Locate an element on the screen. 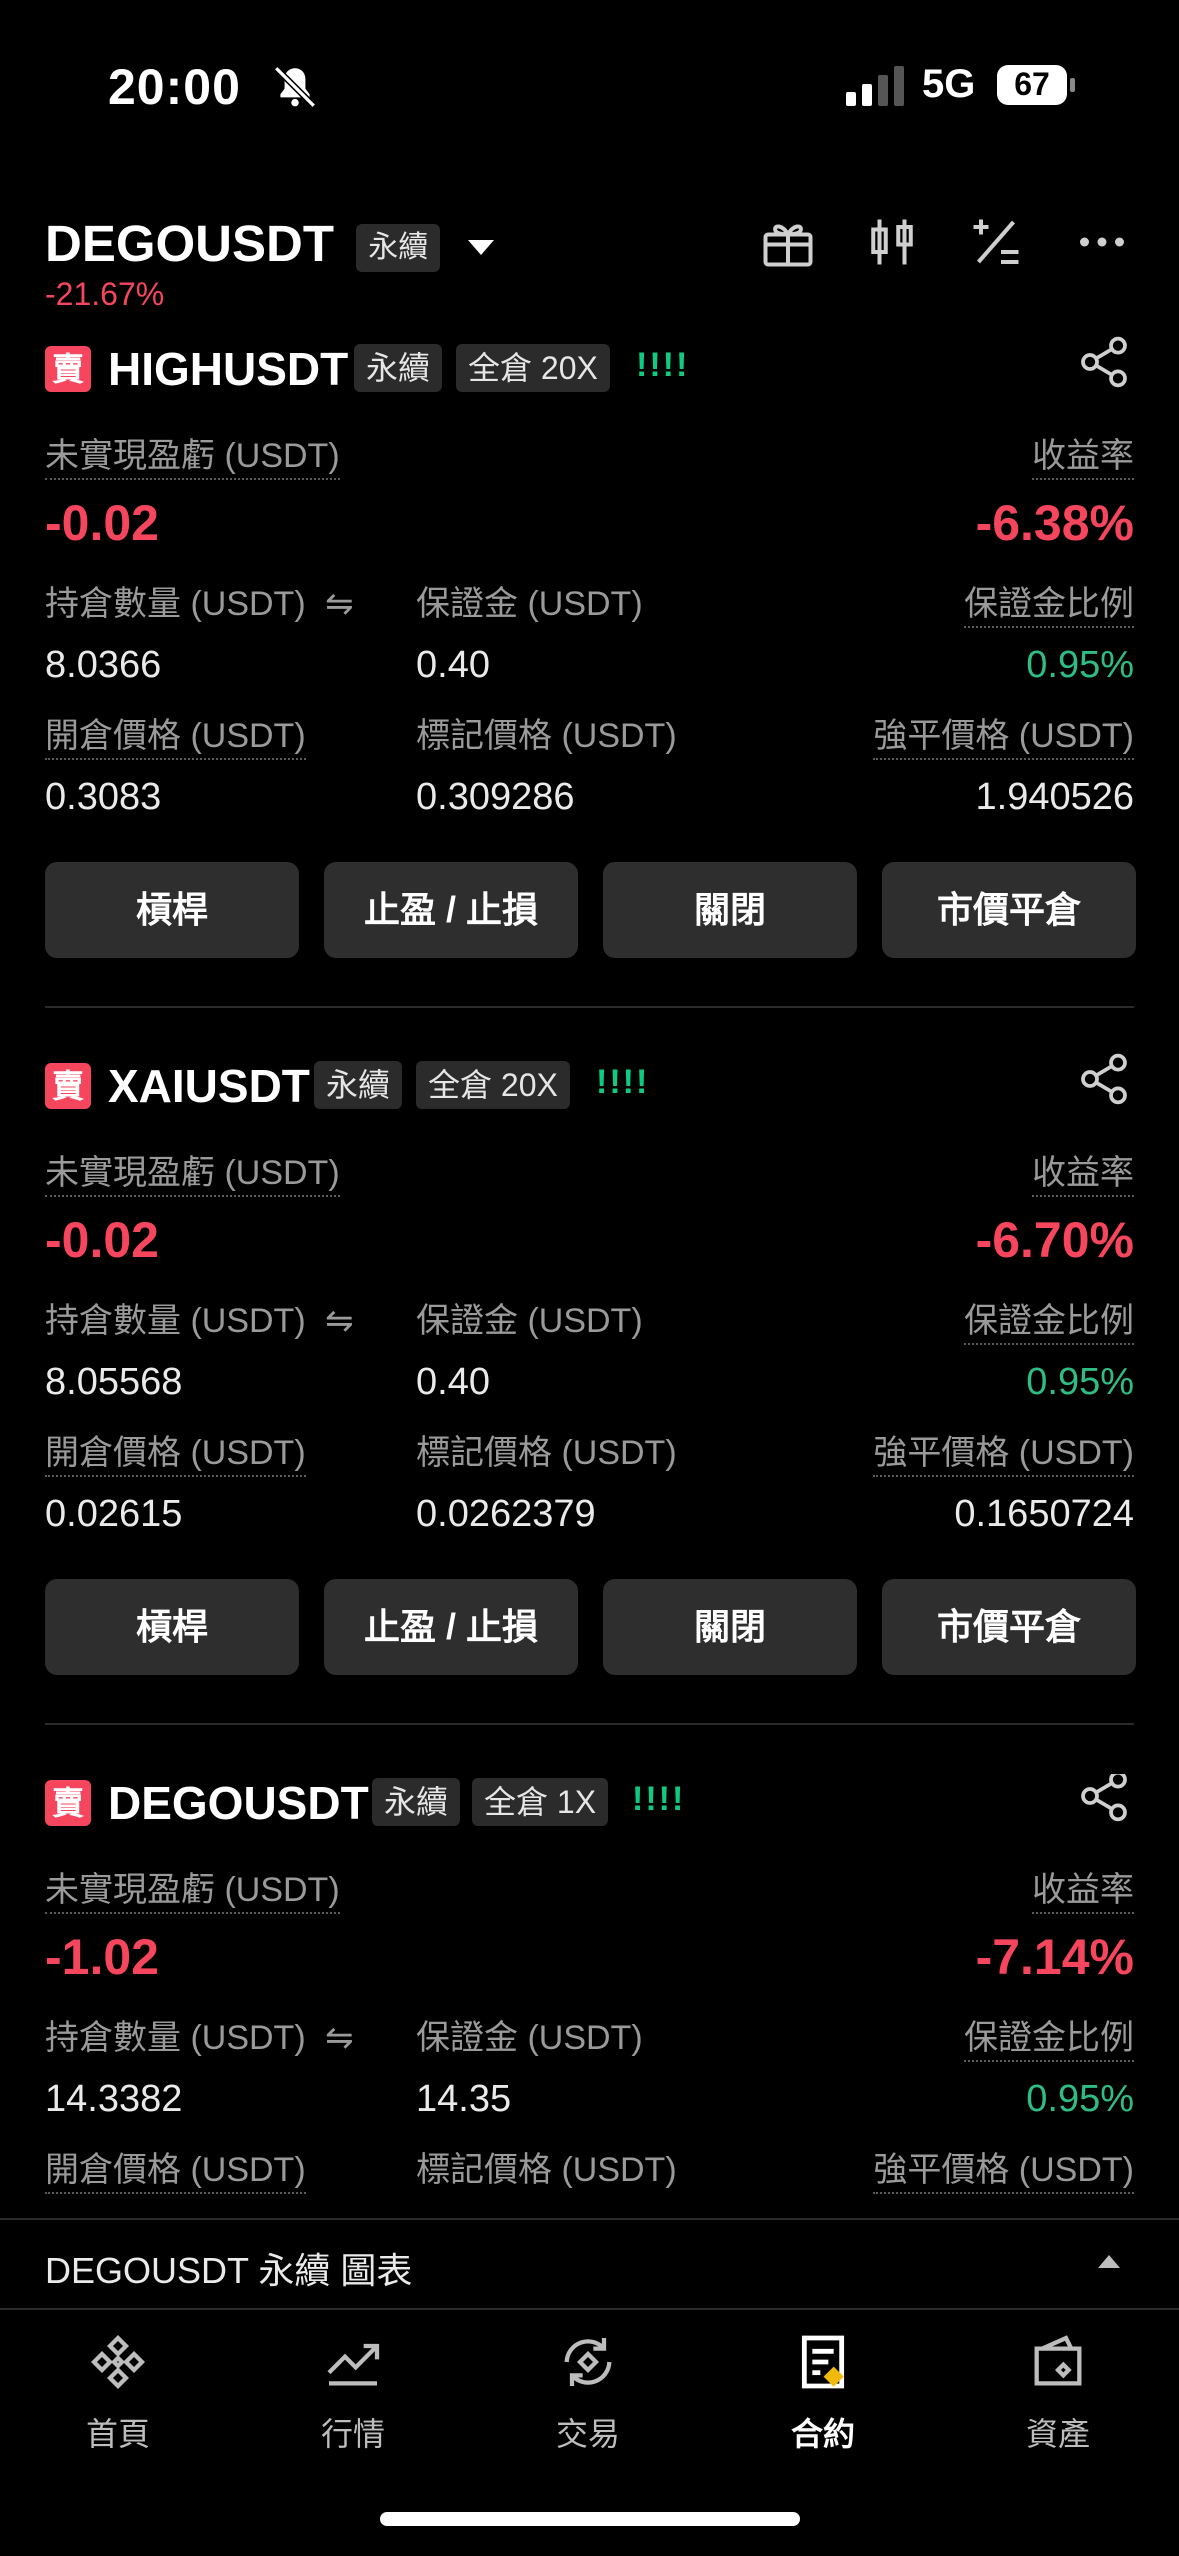 The image size is (1179, 2556). more-icon is located at coordinates (1102, 242).